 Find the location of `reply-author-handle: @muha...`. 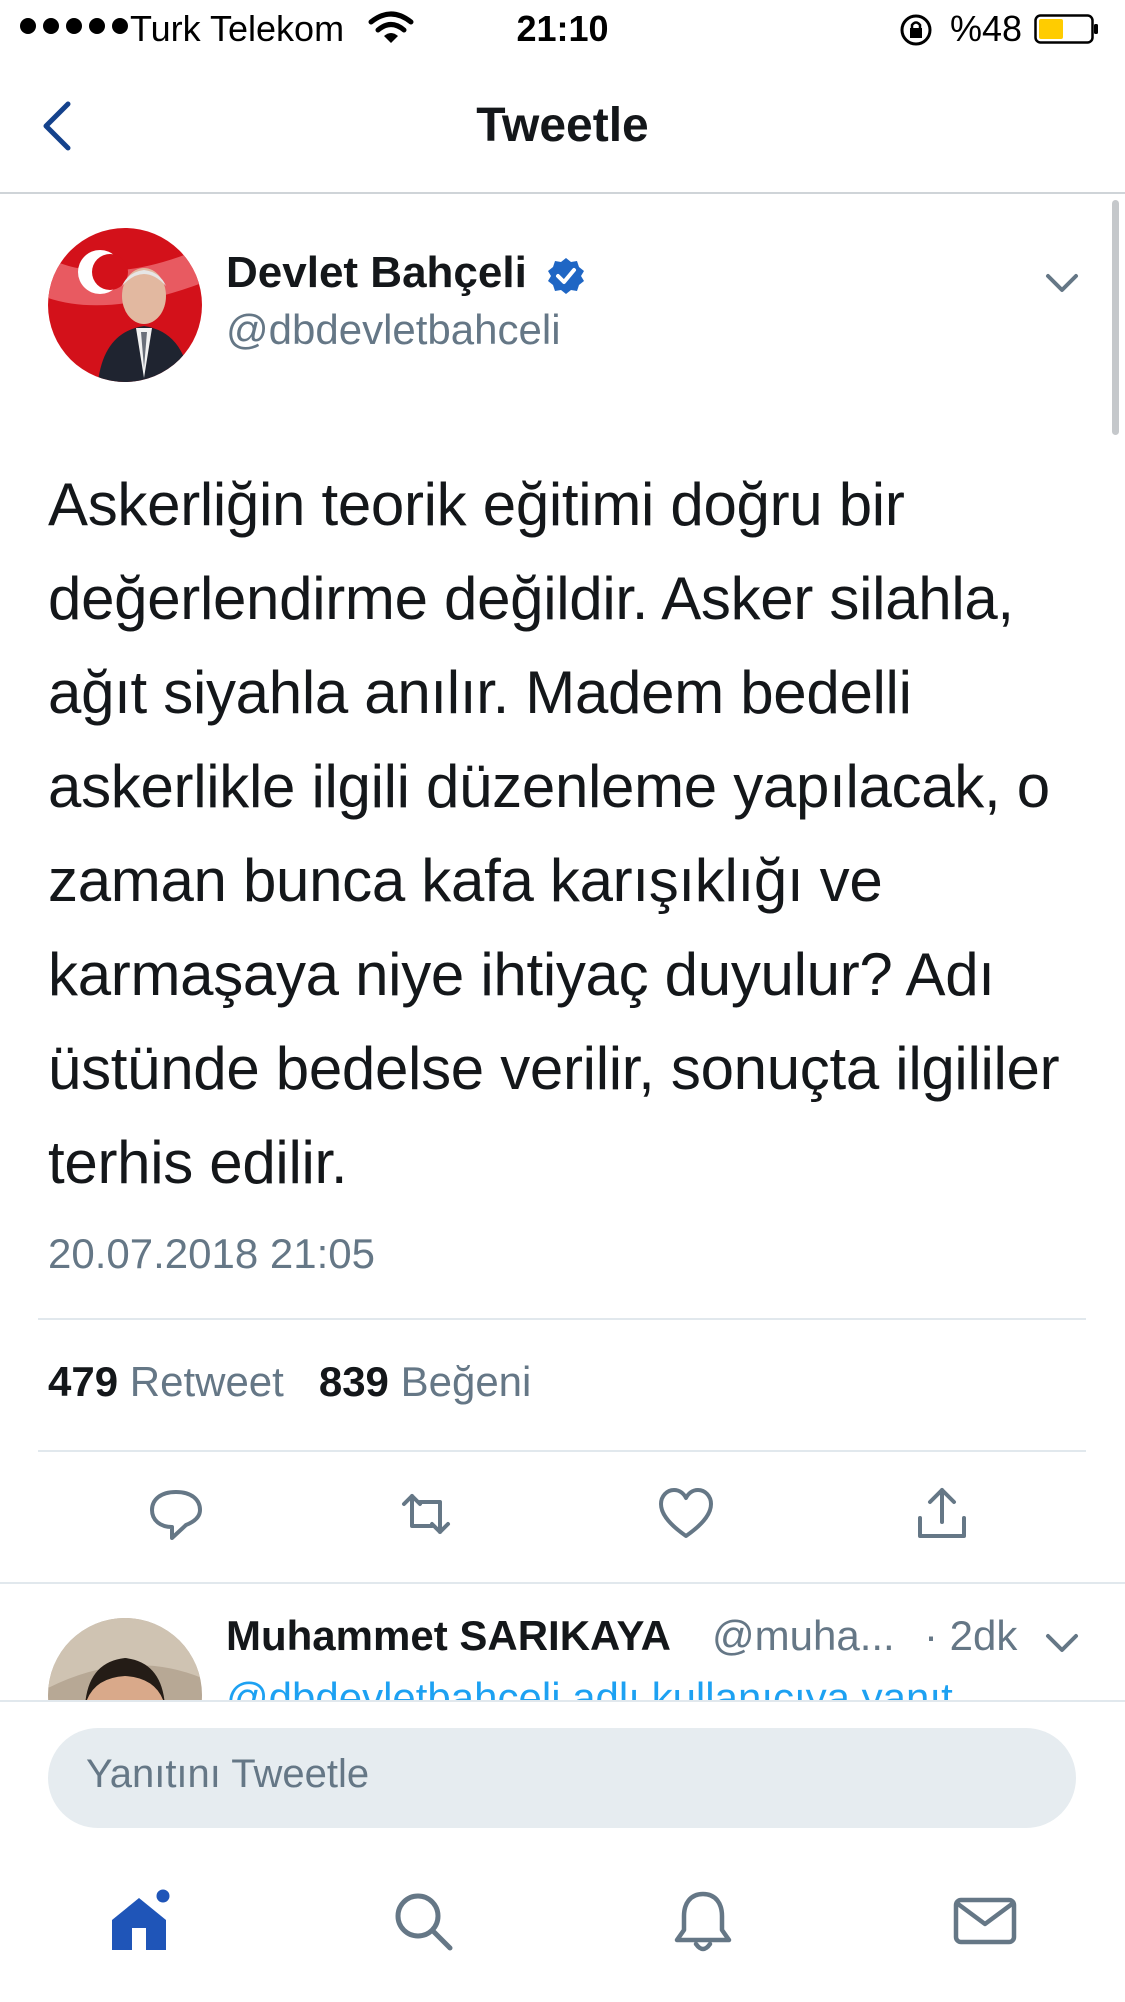

reply-author-handle: @muha... is located at coordinates (803, 1636).